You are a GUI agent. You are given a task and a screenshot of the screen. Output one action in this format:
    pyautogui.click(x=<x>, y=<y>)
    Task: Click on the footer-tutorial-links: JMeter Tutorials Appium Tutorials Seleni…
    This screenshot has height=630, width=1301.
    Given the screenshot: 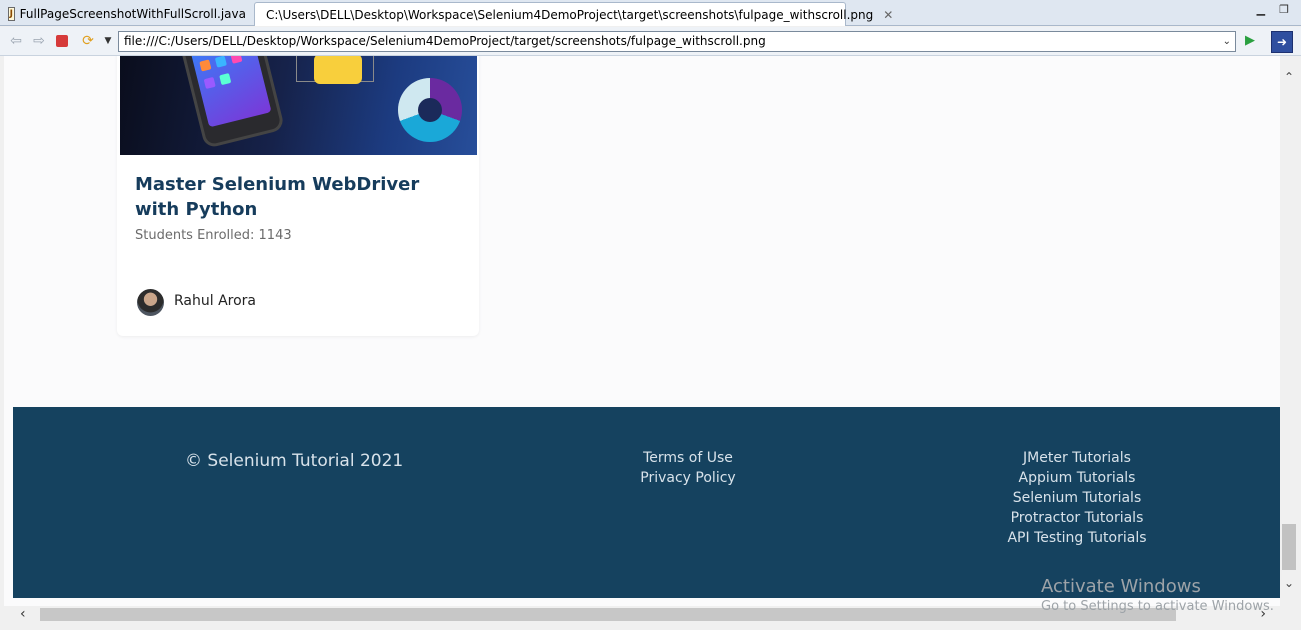 What is the action you would take?
    pyautogui.click(x=1077, y=498)
    